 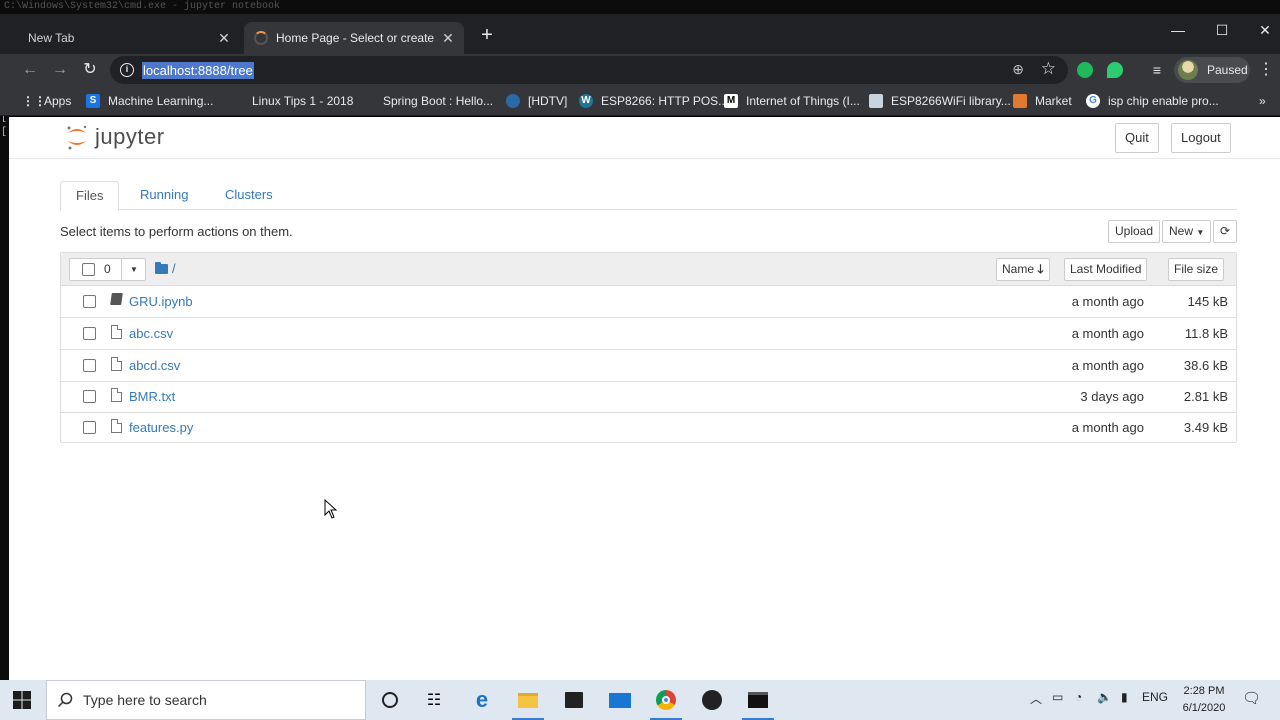 What do you see at coordinates (1251, 698) in the screenshot?
I see `notification-center-icon: 🗨` at bounding box center [1251, 698].